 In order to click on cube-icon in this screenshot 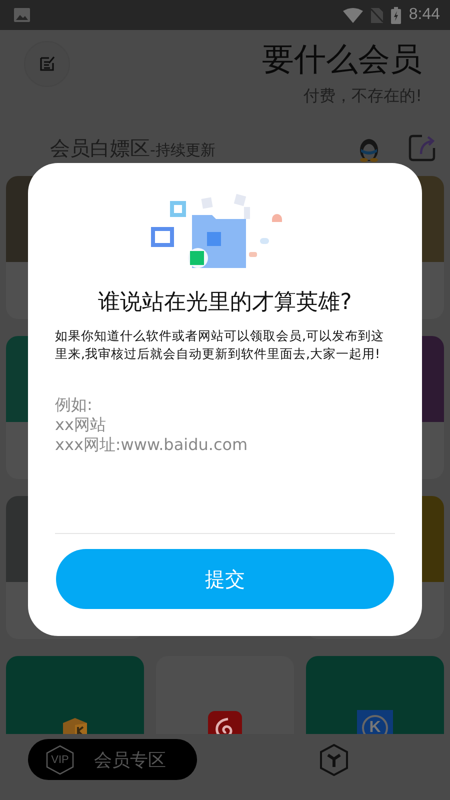, I will do `click(334, 760)`.